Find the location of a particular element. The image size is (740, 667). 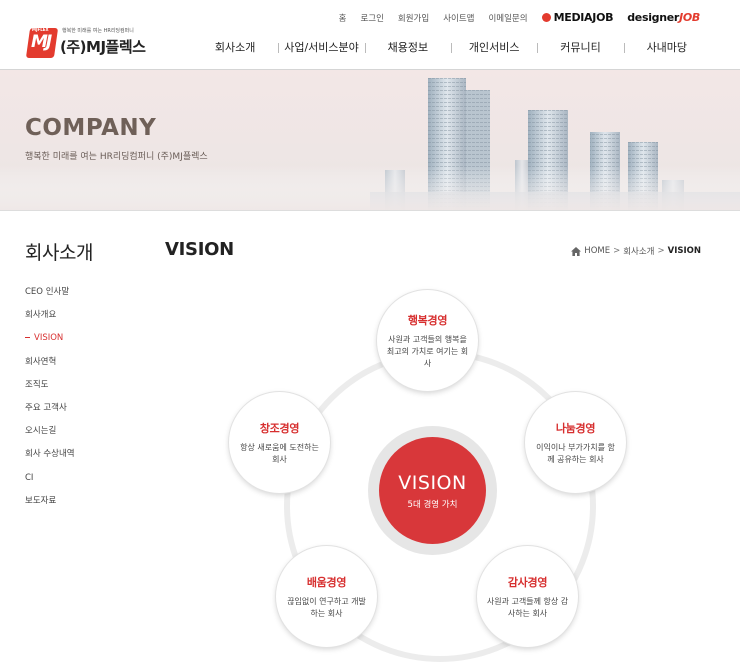

company-logo: MJ MJFLEX 행복한 미래를 여는 HR리딩컴퍼니 (주)MJ플렉스 is located at coordinates (86, 43).